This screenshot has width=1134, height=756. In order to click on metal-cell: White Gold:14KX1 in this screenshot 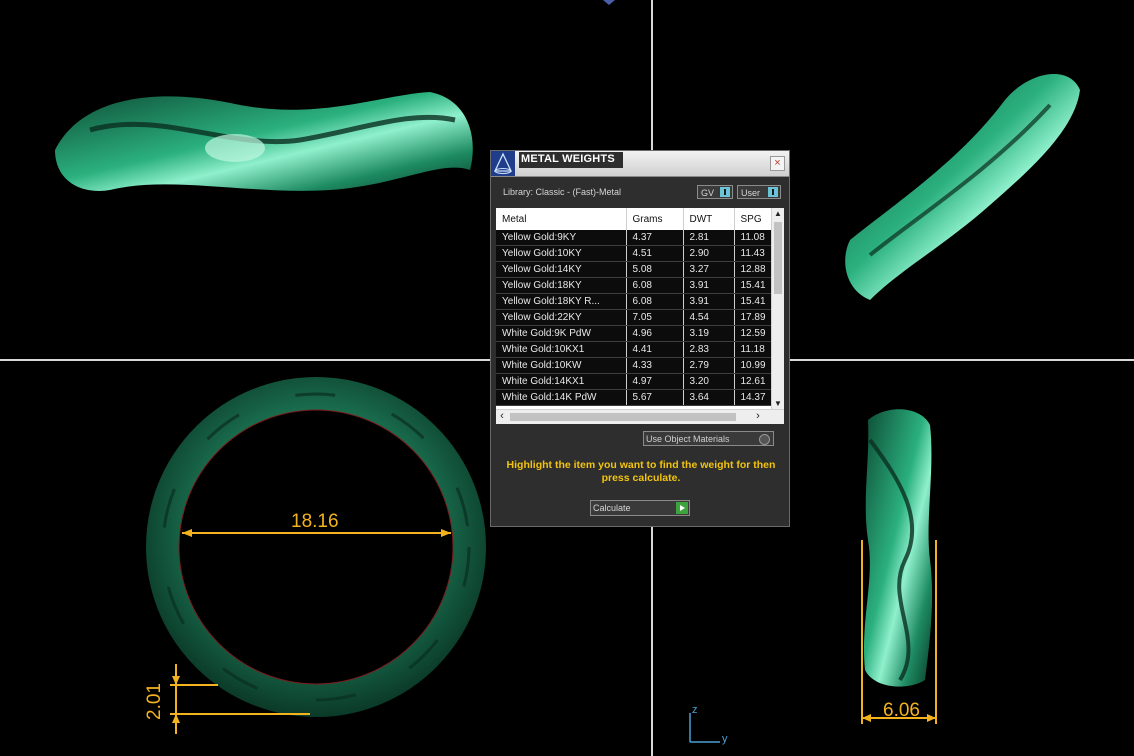, I will do `click(561, 381)`.